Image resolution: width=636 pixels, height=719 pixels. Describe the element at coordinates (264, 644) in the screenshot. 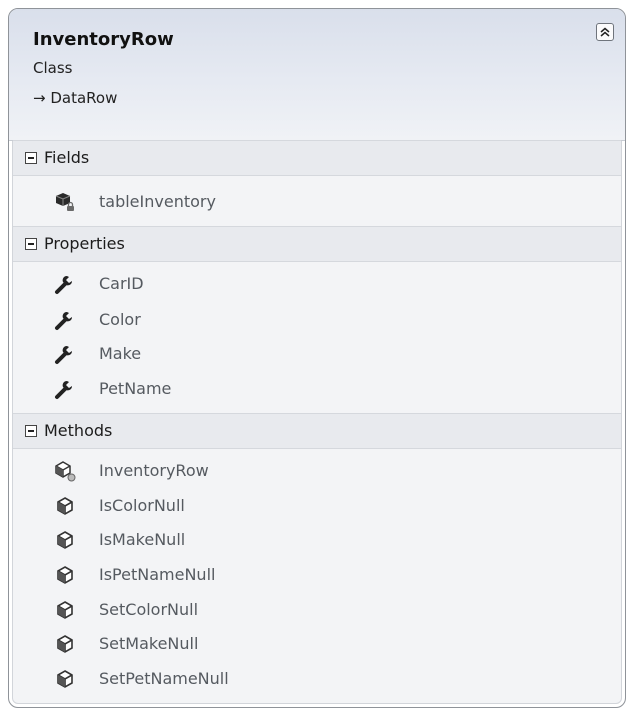

I see `method-item: SetMakeNull` at that location.